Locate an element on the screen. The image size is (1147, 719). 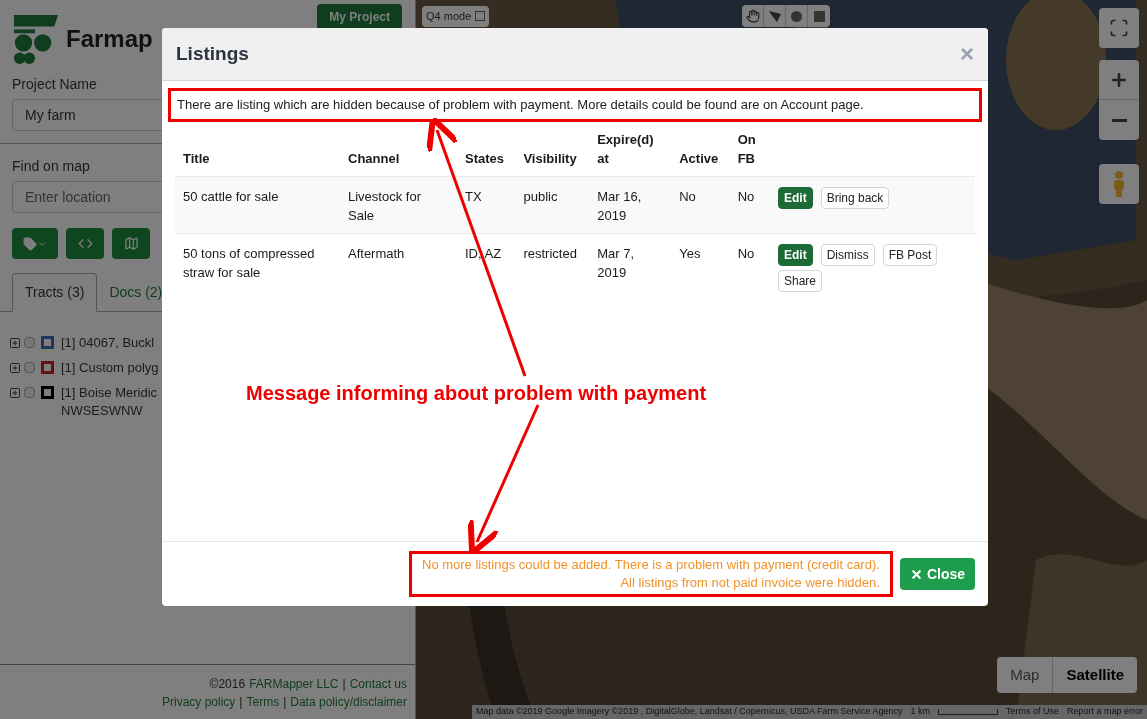
logo-icon is located at coordinates (36, 39).